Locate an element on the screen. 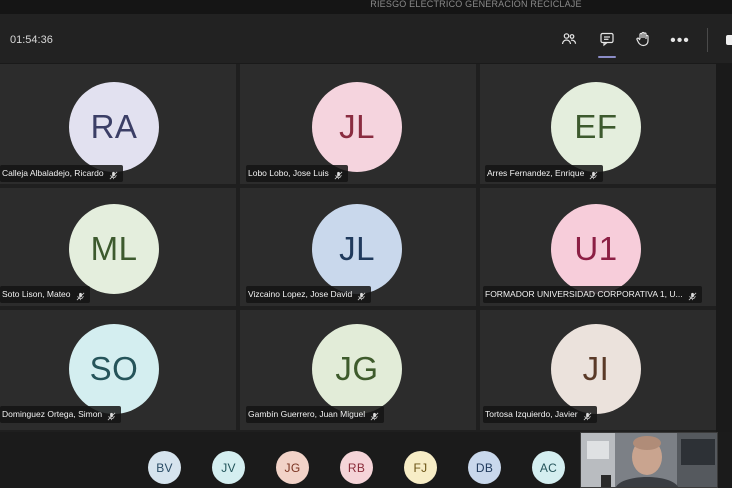 The width and height of the screenshot is (732, 488). participant-tile: JI Tortosa Izquierdo, Javier is located at coordinates (598, 370).